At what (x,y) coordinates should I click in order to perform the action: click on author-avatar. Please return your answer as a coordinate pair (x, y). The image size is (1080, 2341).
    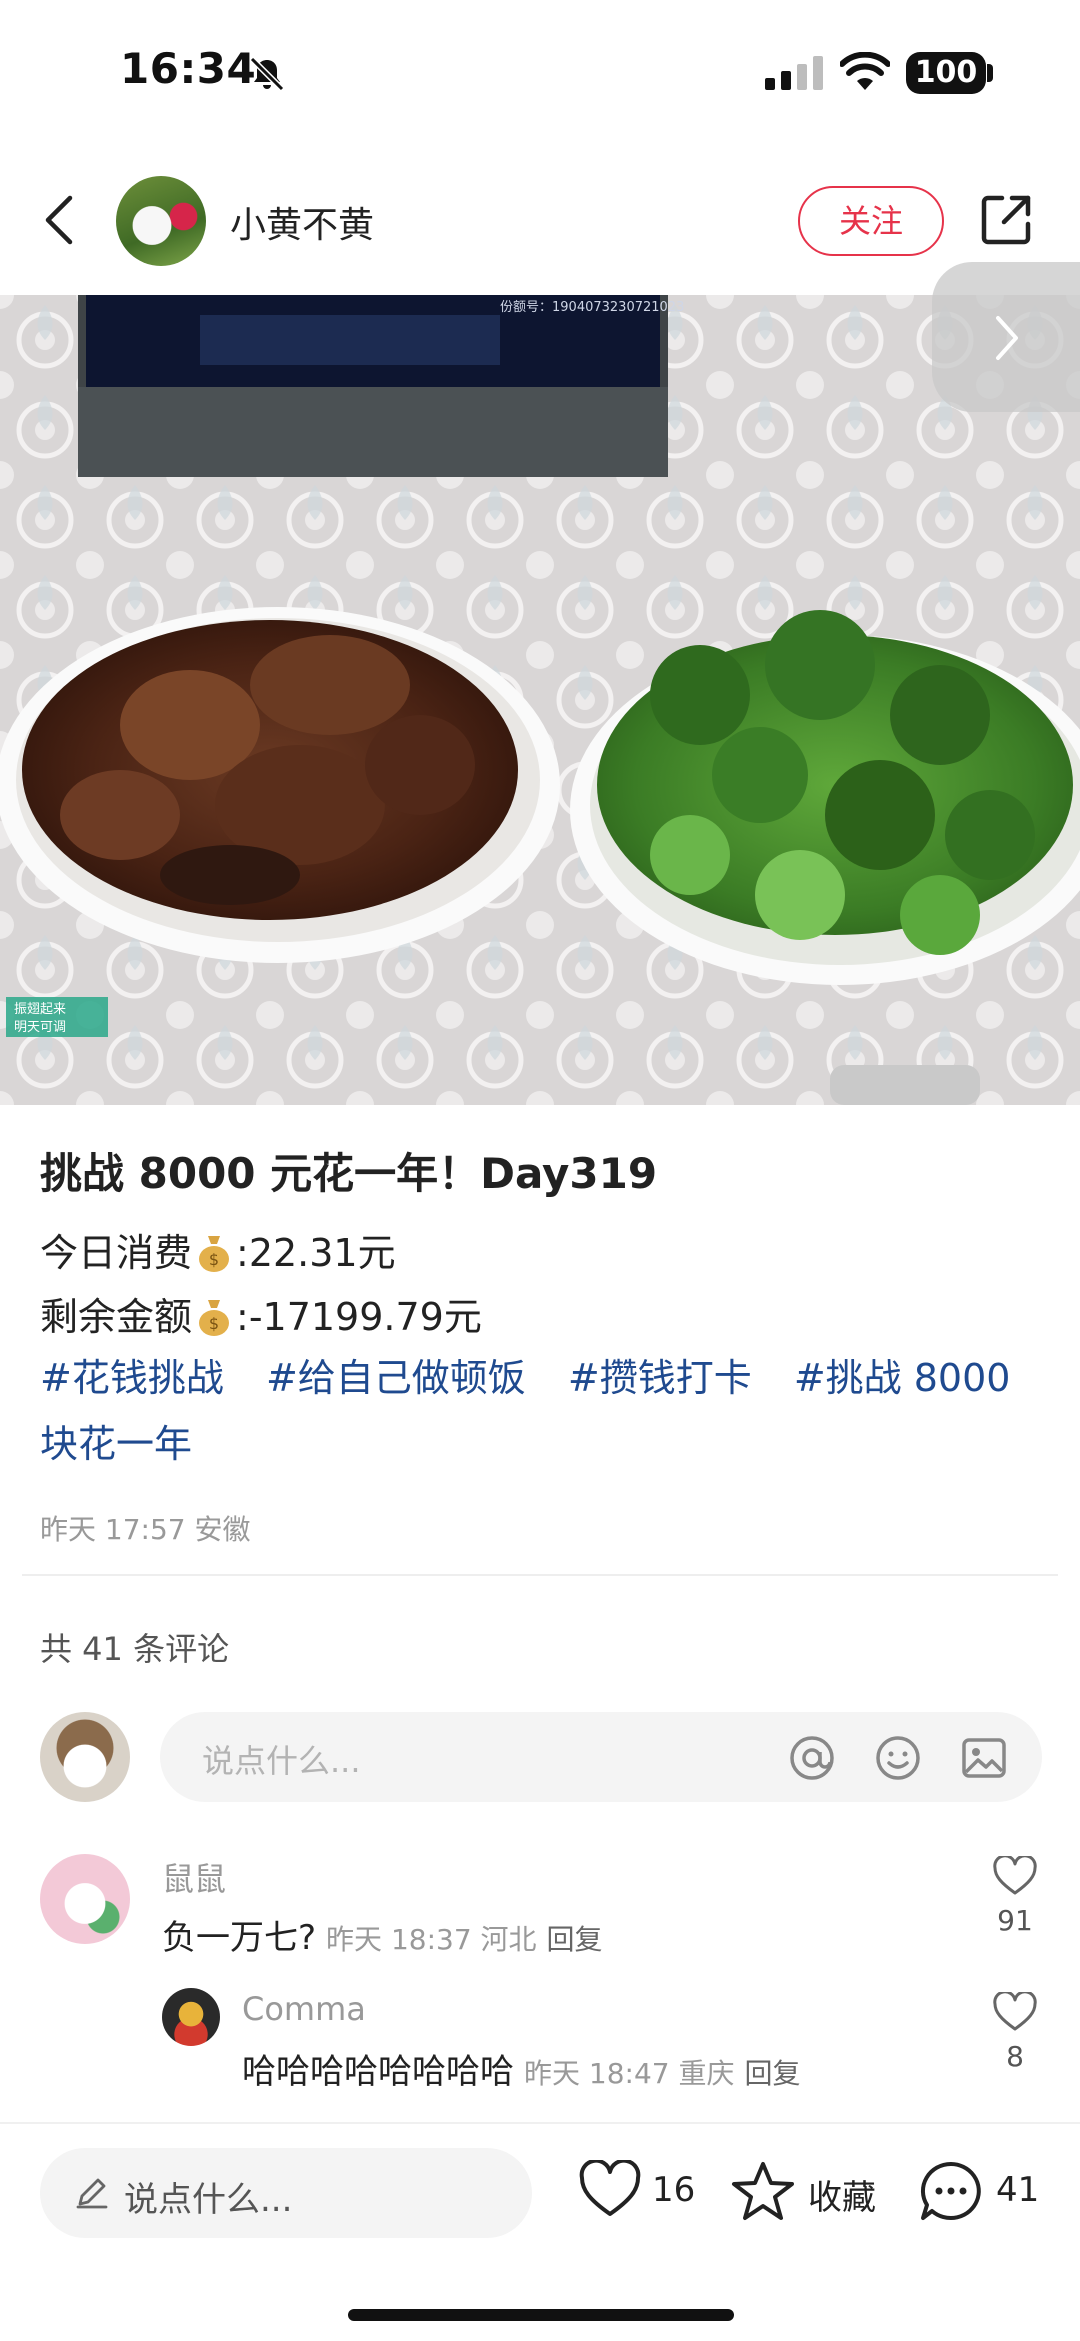
    Looking at the image, I should click on (161, 221).